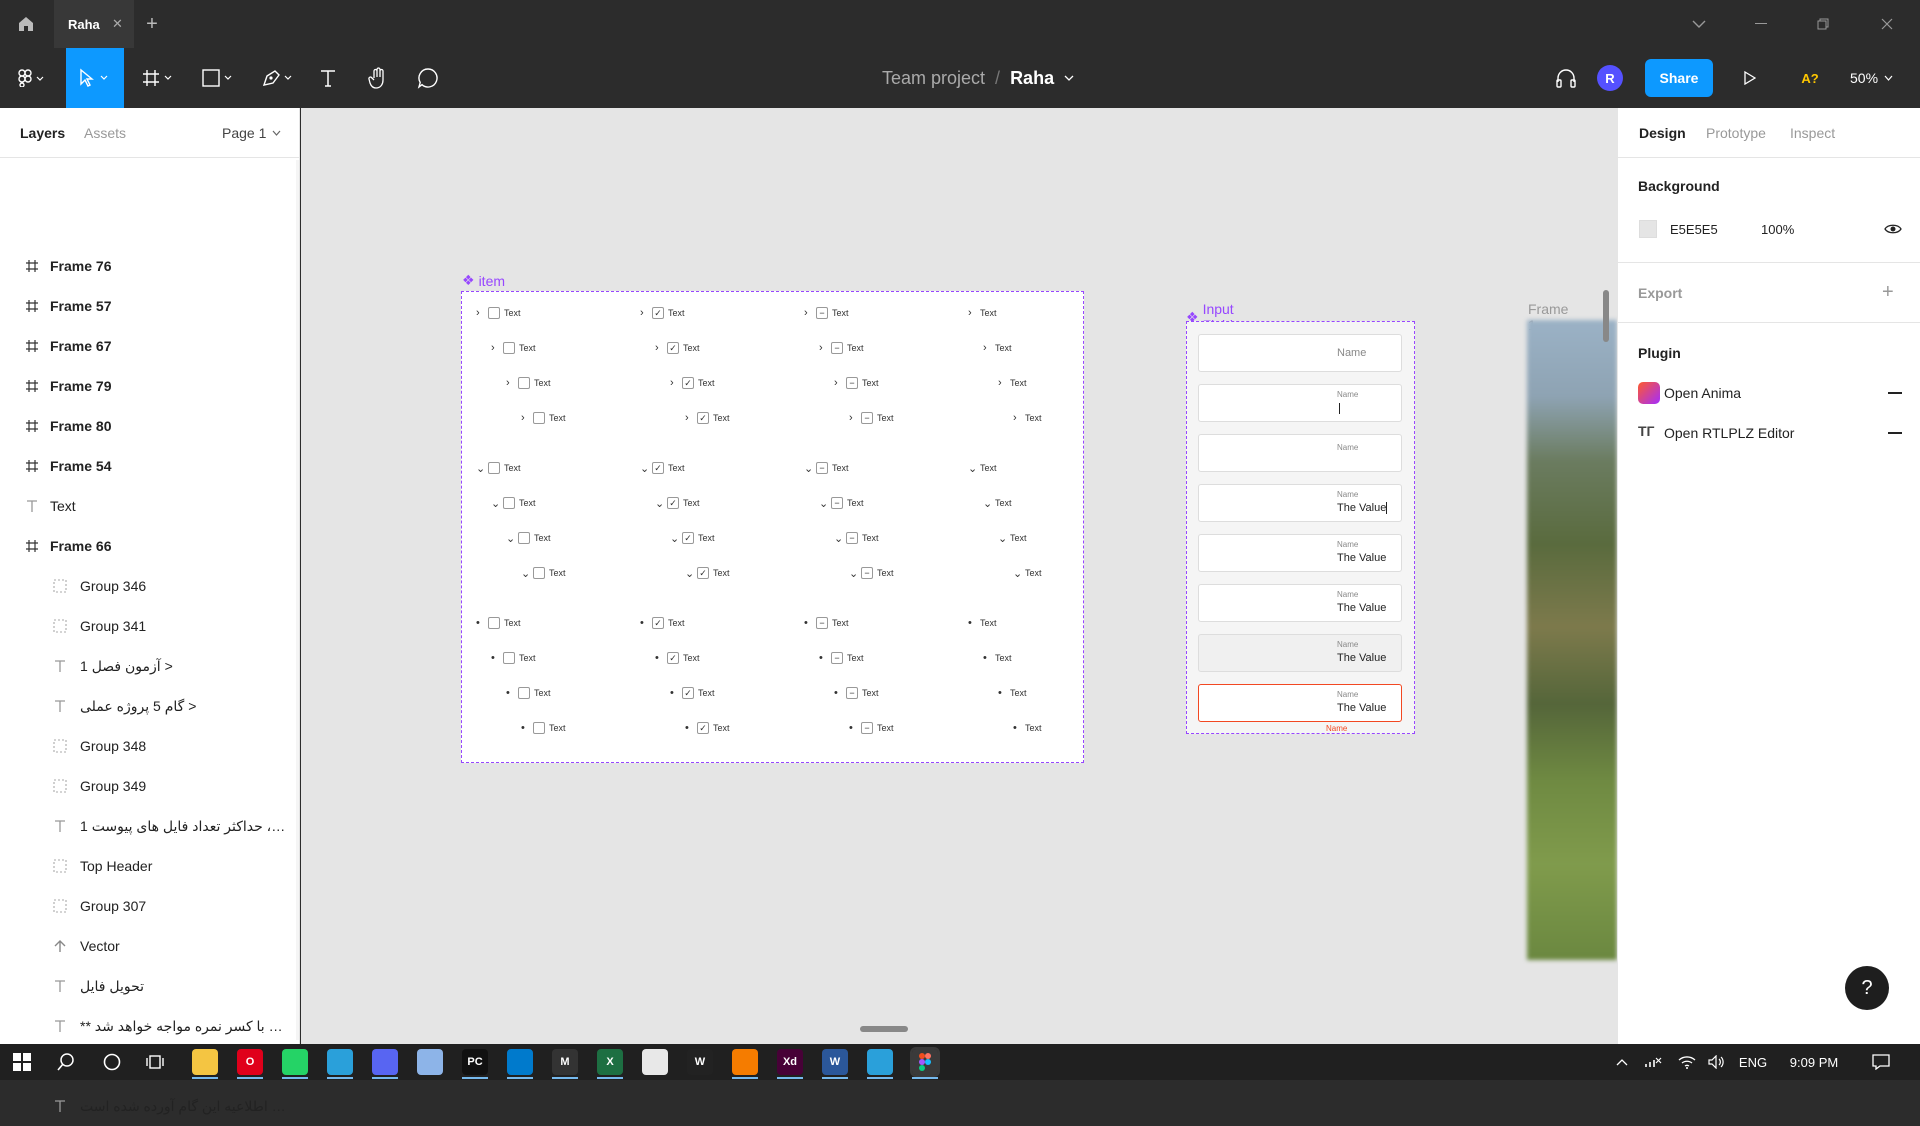  Describe the element at coordinates (790, 1062) in the screenshot. I see `adobe-xd-icon: Xd` at that location.